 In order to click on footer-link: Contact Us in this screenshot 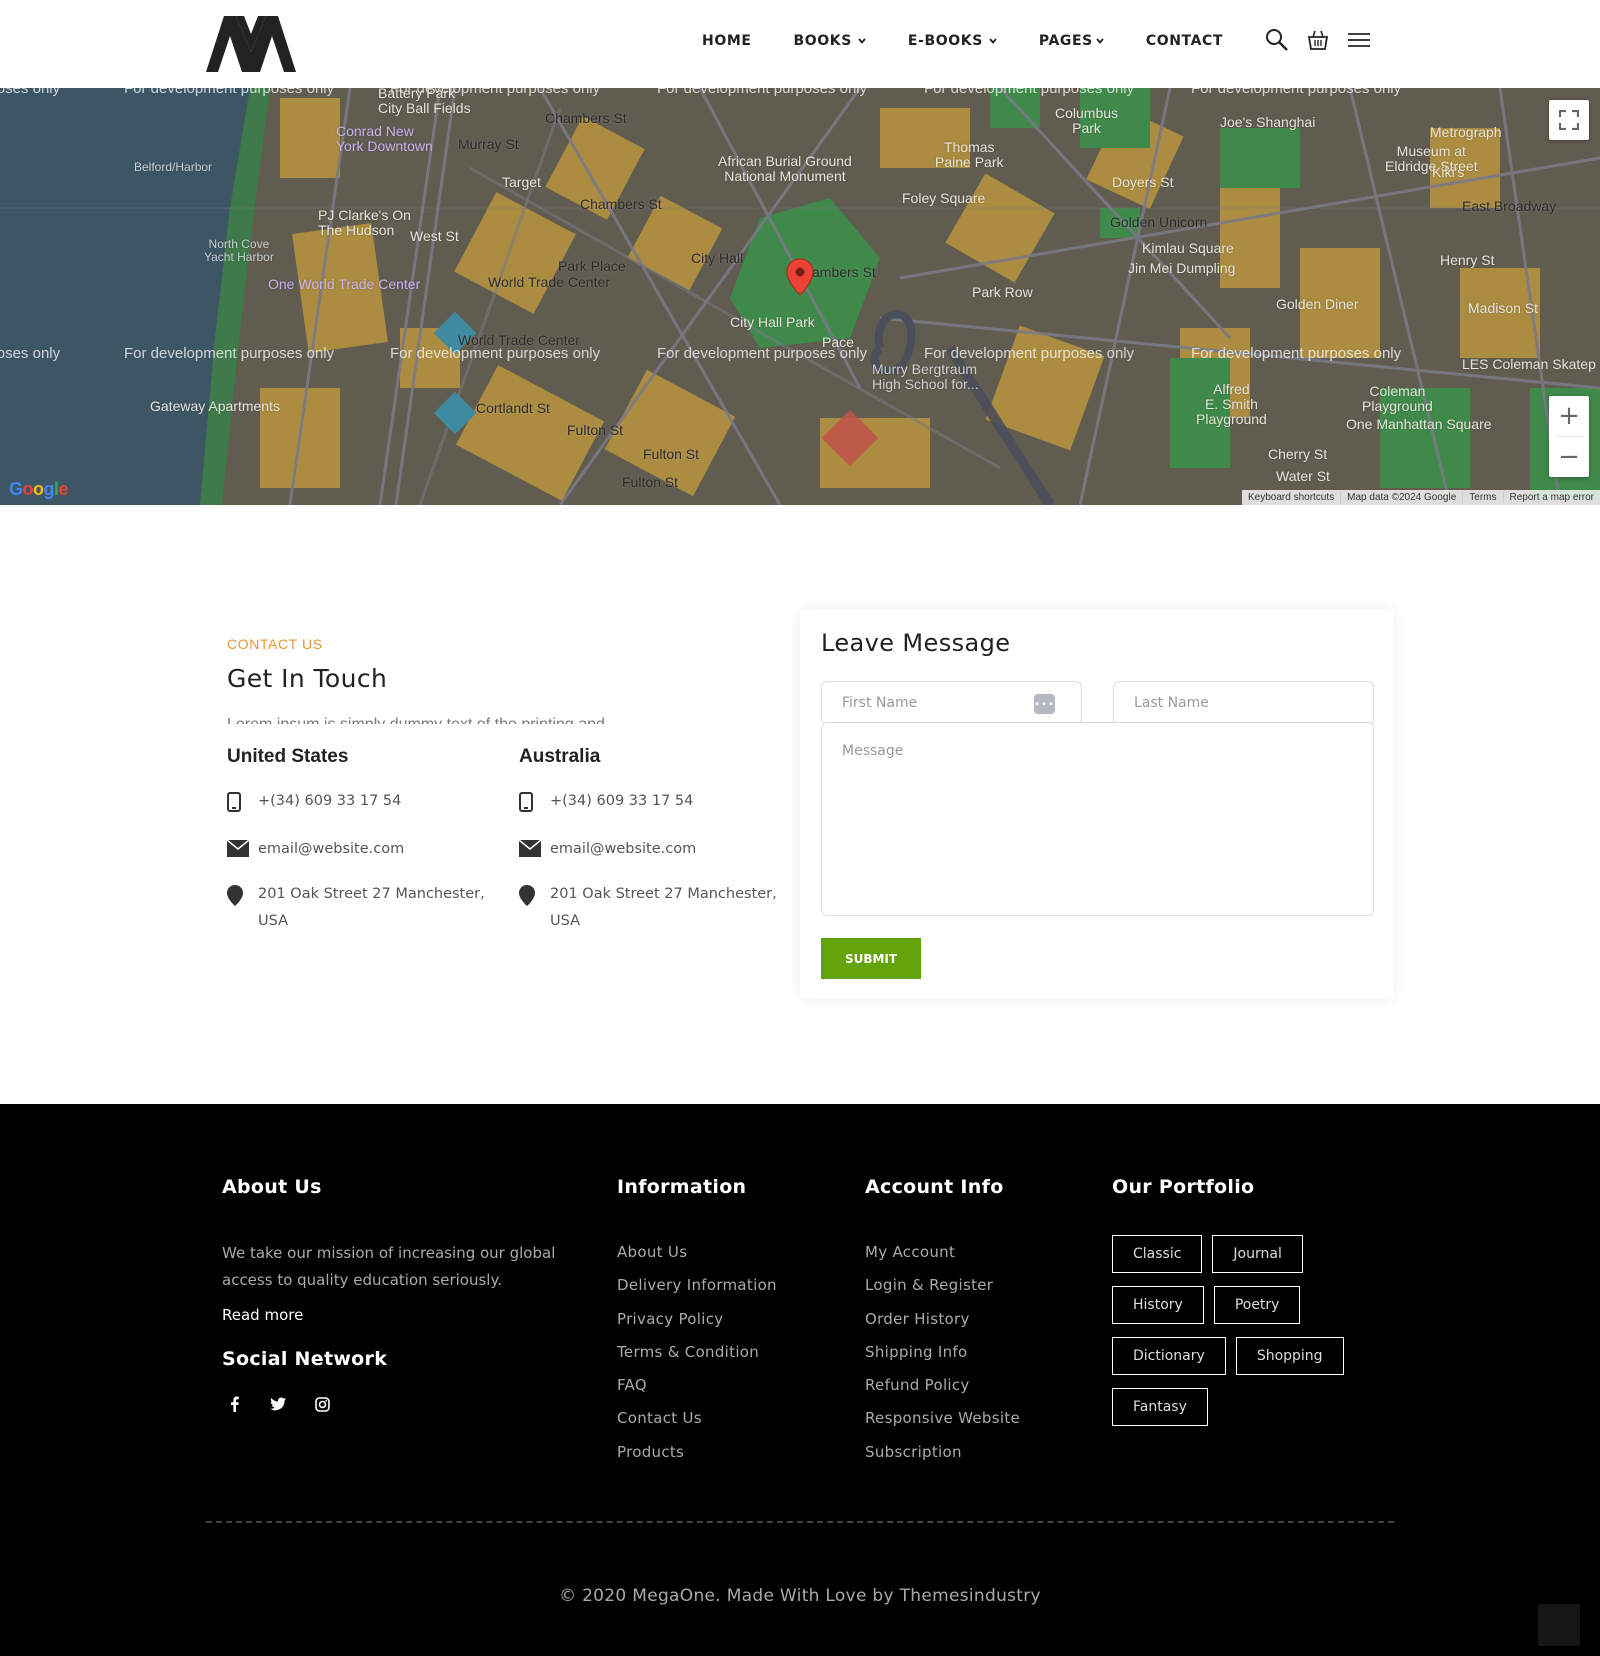, I will do `click(697, 1424)`.